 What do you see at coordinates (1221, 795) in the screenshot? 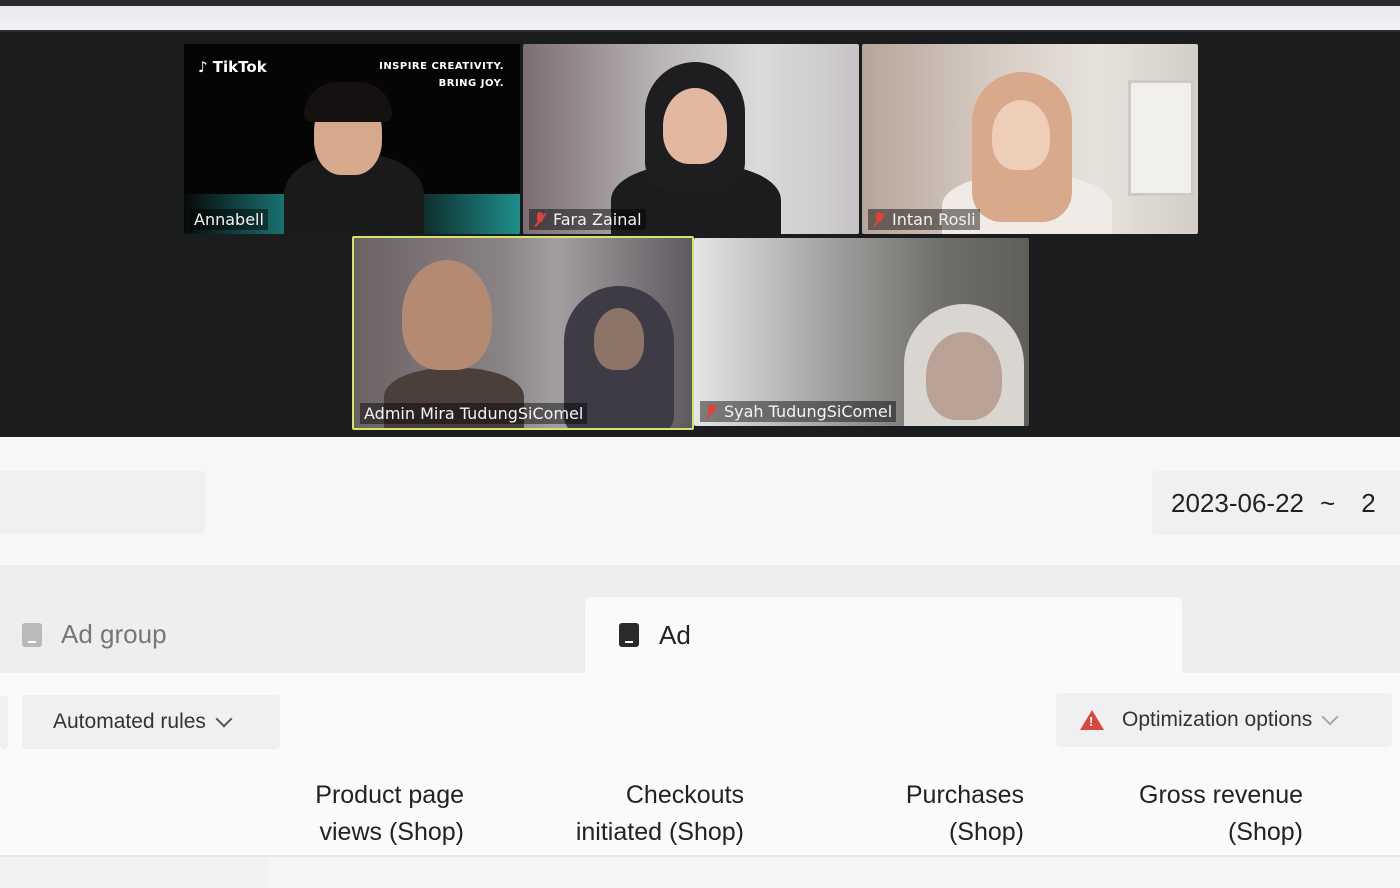
I see `header-line-1: Gross revenue` at bounding box center [1221, 795].